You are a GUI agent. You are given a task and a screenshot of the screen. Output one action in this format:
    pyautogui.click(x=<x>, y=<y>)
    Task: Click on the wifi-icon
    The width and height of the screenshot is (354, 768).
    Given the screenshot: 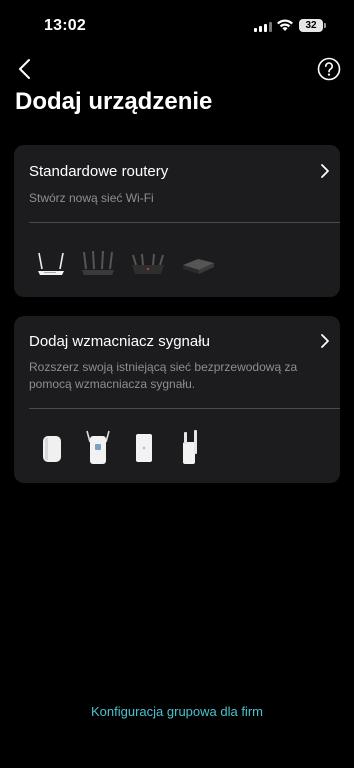 What is the action you would take?
    pyautogui.click(x=285, y=25)
    